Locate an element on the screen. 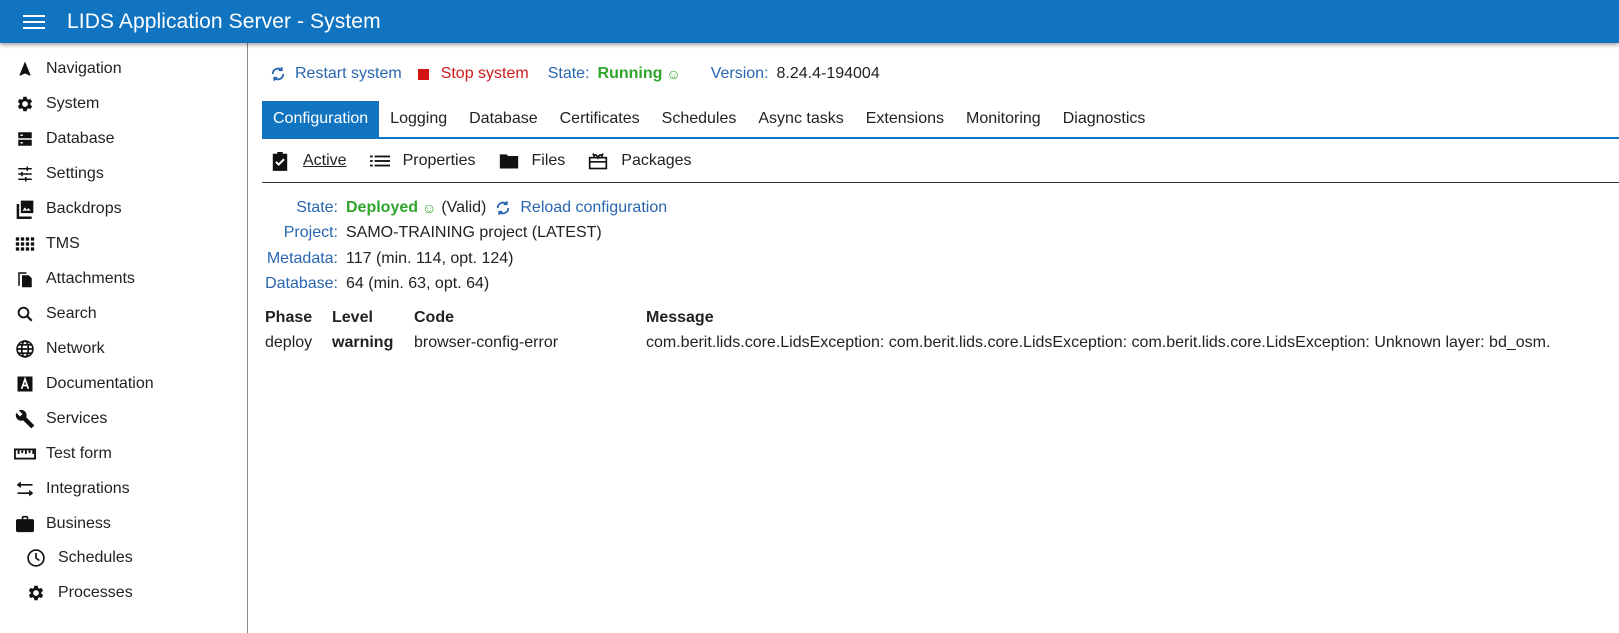 The width and height of the screenshot is (1619, 633). sidebar-item-navigation: Navigation is located at coordinates (123, 69).